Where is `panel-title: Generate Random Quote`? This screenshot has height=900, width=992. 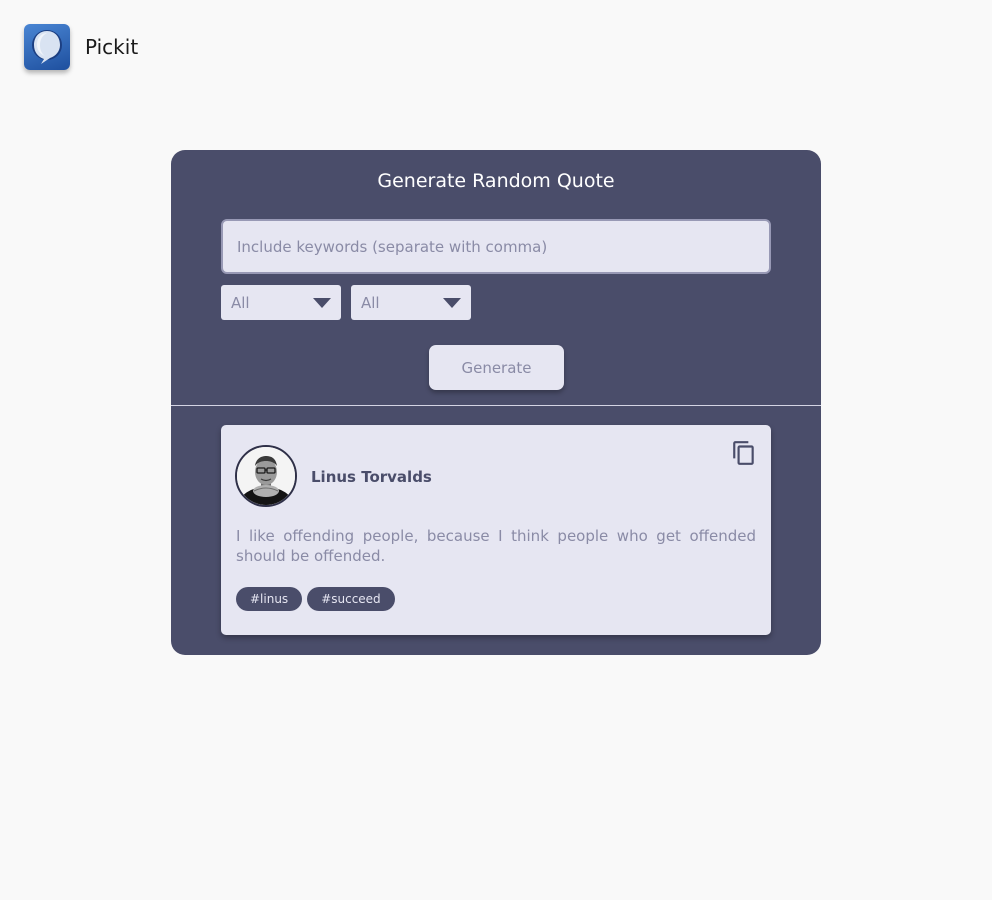 panel-title: Generate Random Quote is located at coordinates (496, 181).